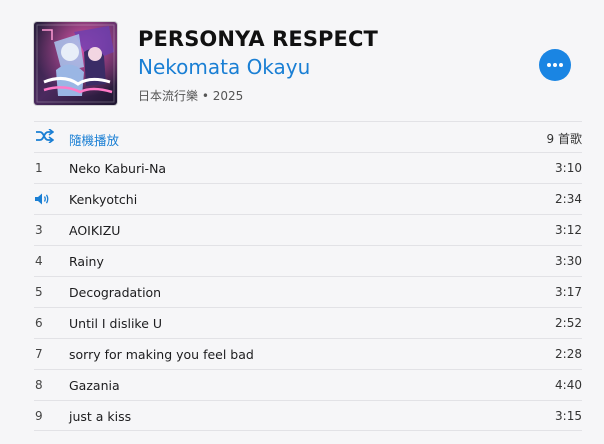 This screenshot has height=444, width=604. I want to click on track-row: 7 sorry for making you feel bad 2:28, so click(308, 353).